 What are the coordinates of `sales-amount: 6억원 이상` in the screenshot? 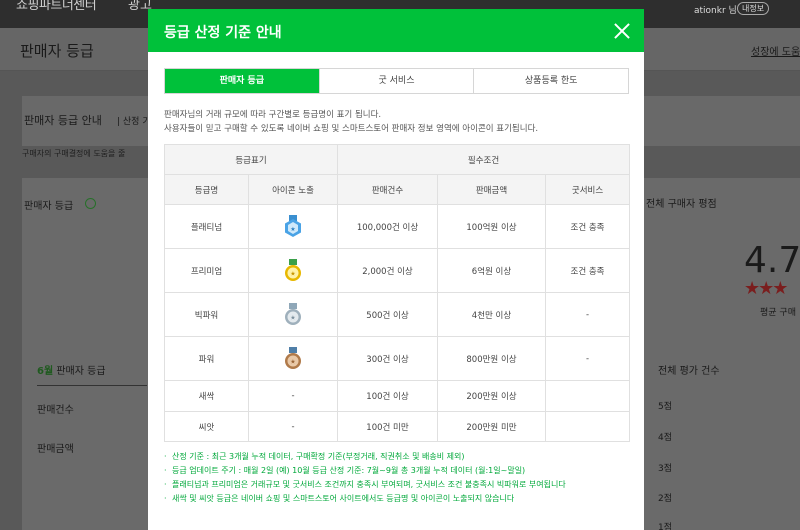 It's located at (491, 270).